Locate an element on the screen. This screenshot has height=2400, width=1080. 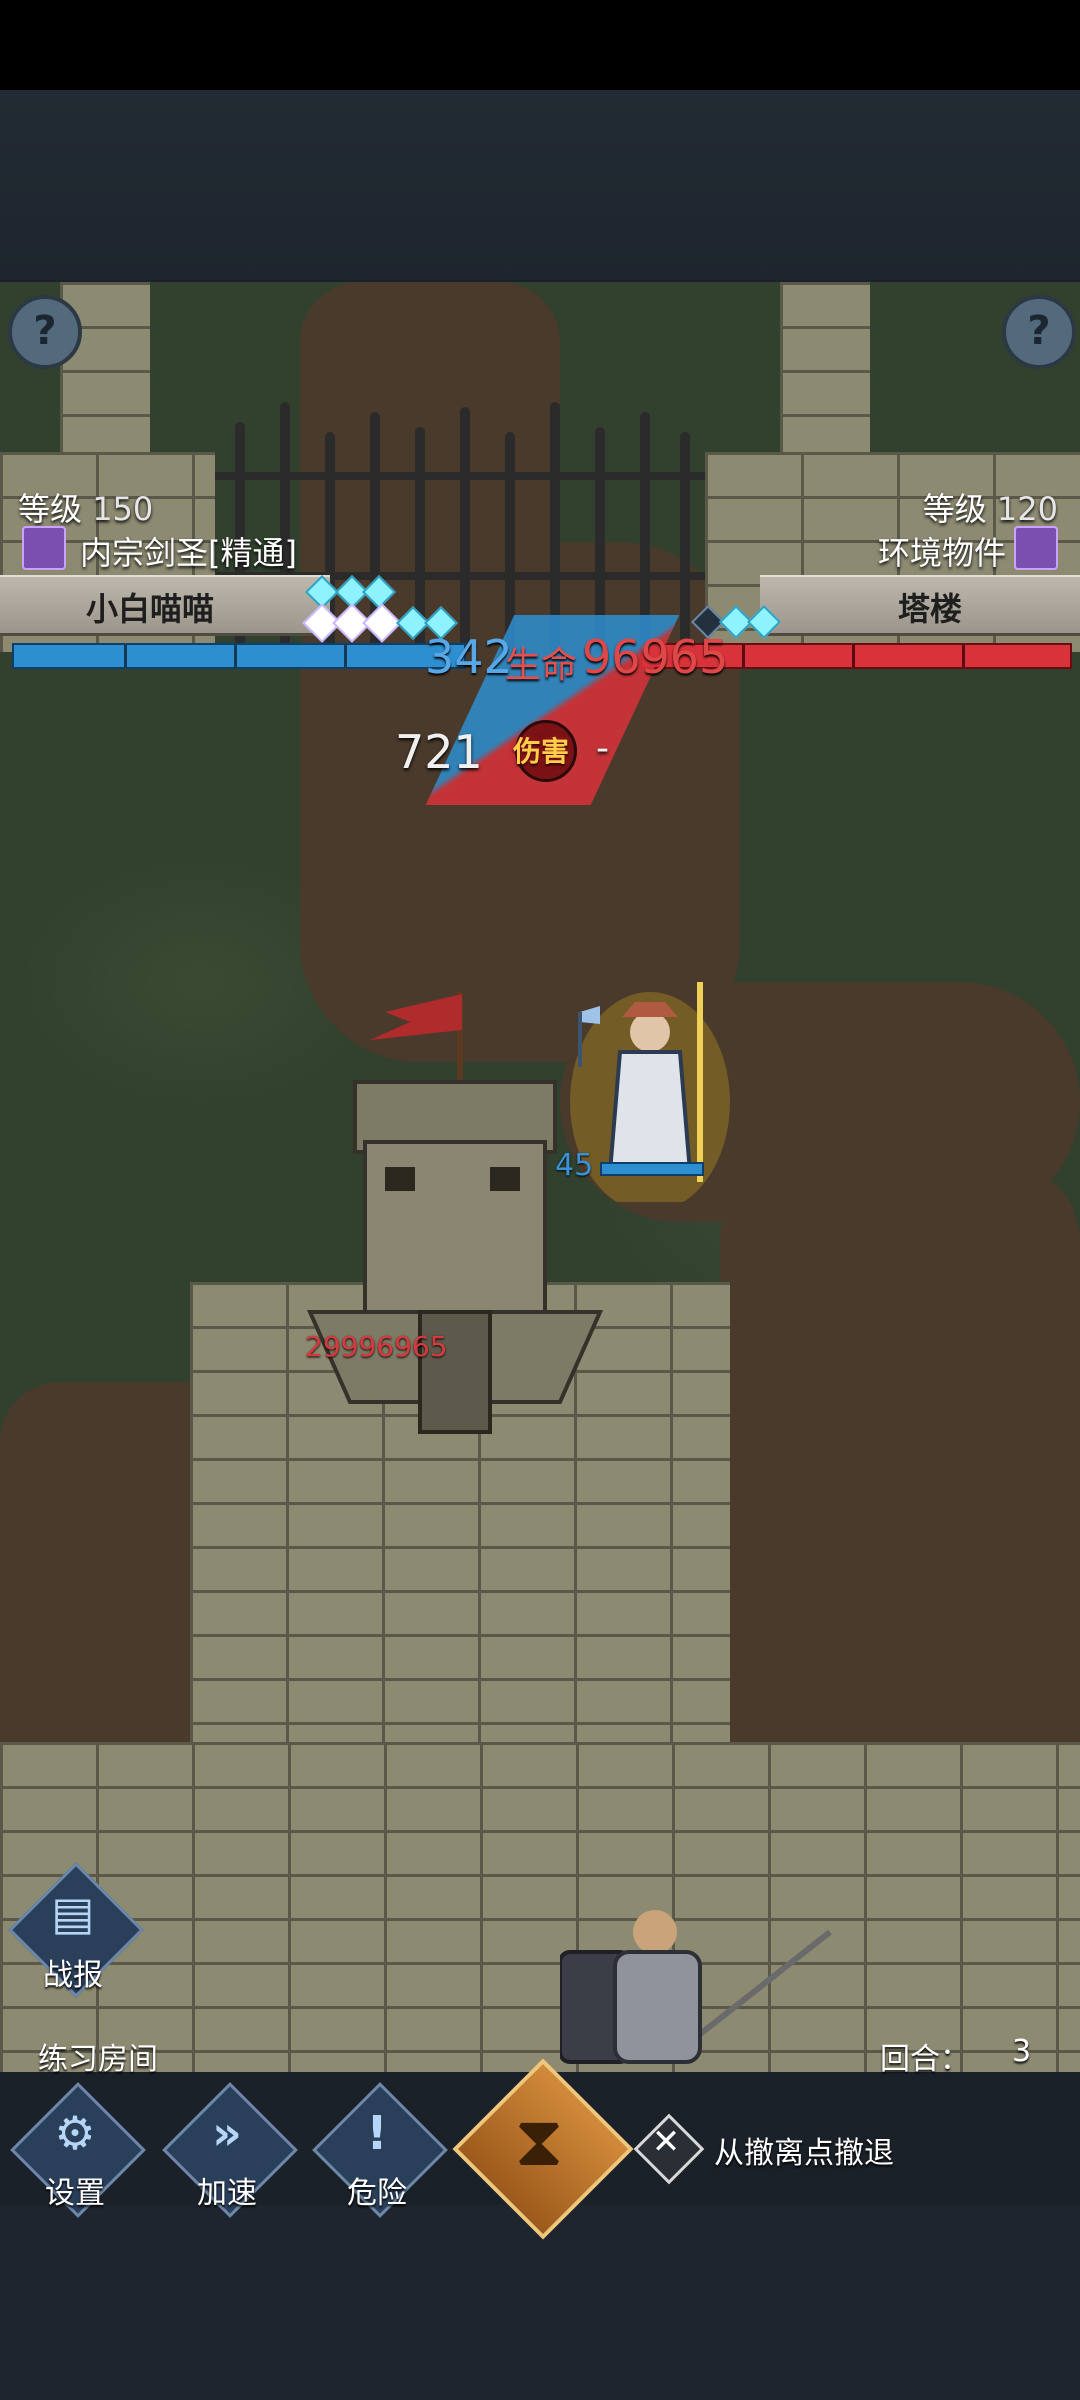
speed-label: 加速 is located at coordinates (227, 2193).